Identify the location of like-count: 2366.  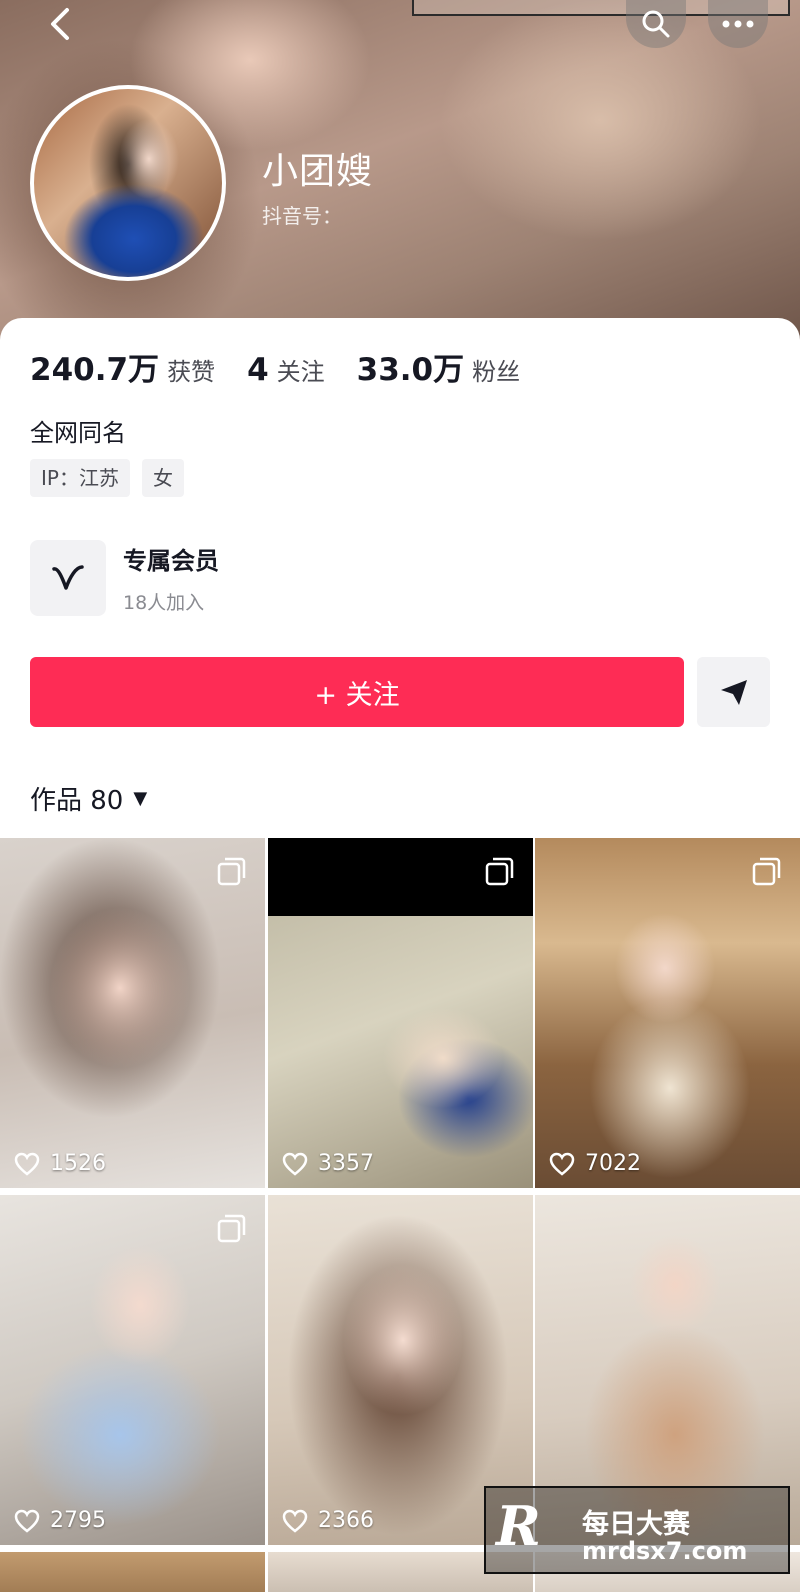
(328, 1520).